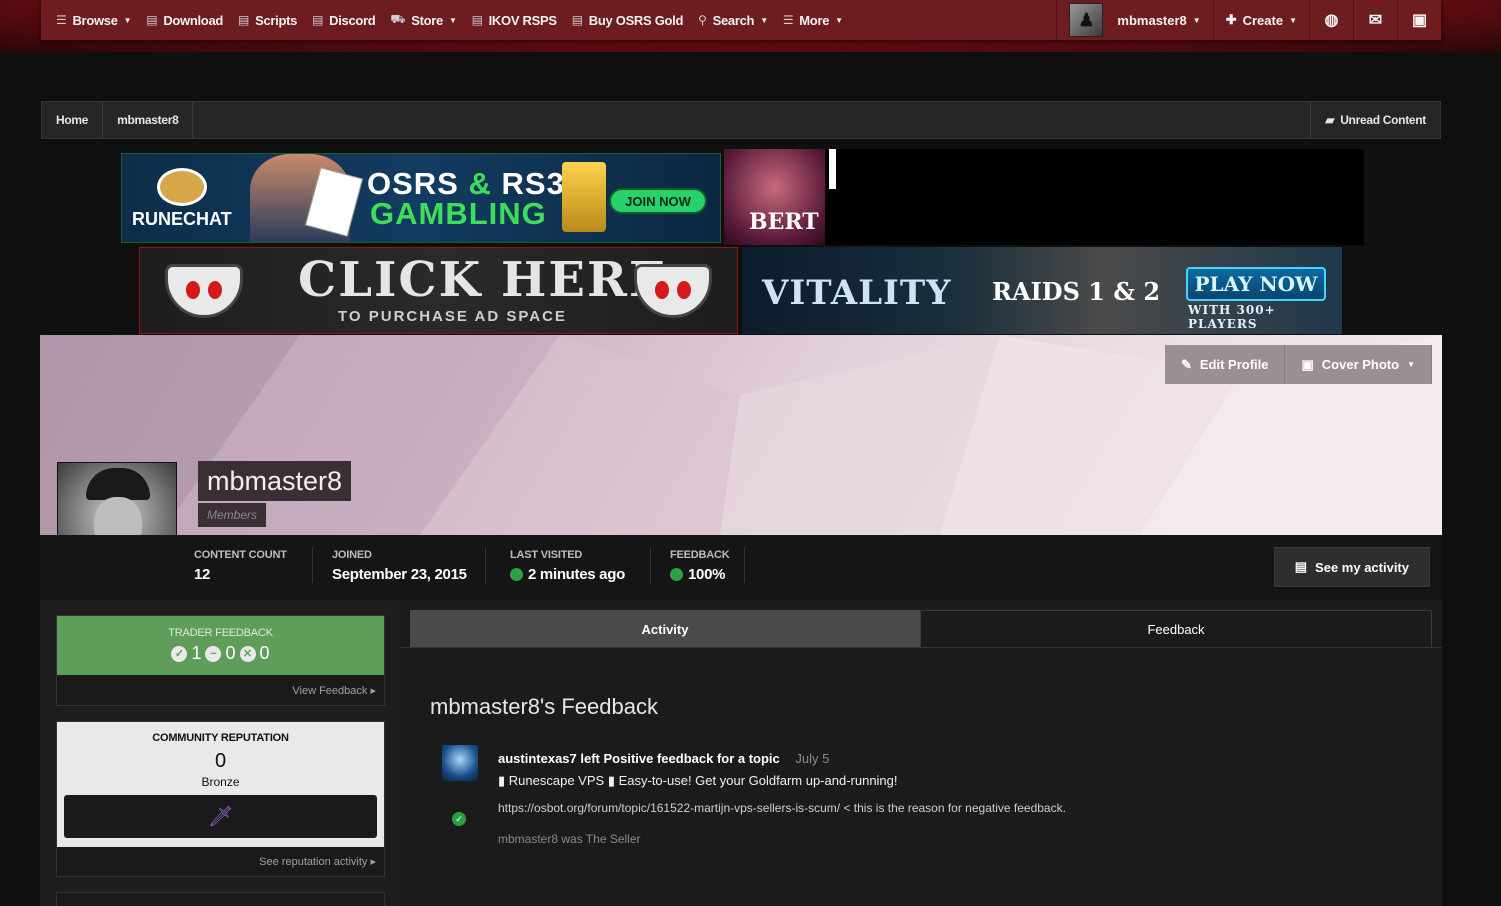 This screenshot has height=906, width=1501. I want to click on nav-download: ▤ Download, so click(177, 20).